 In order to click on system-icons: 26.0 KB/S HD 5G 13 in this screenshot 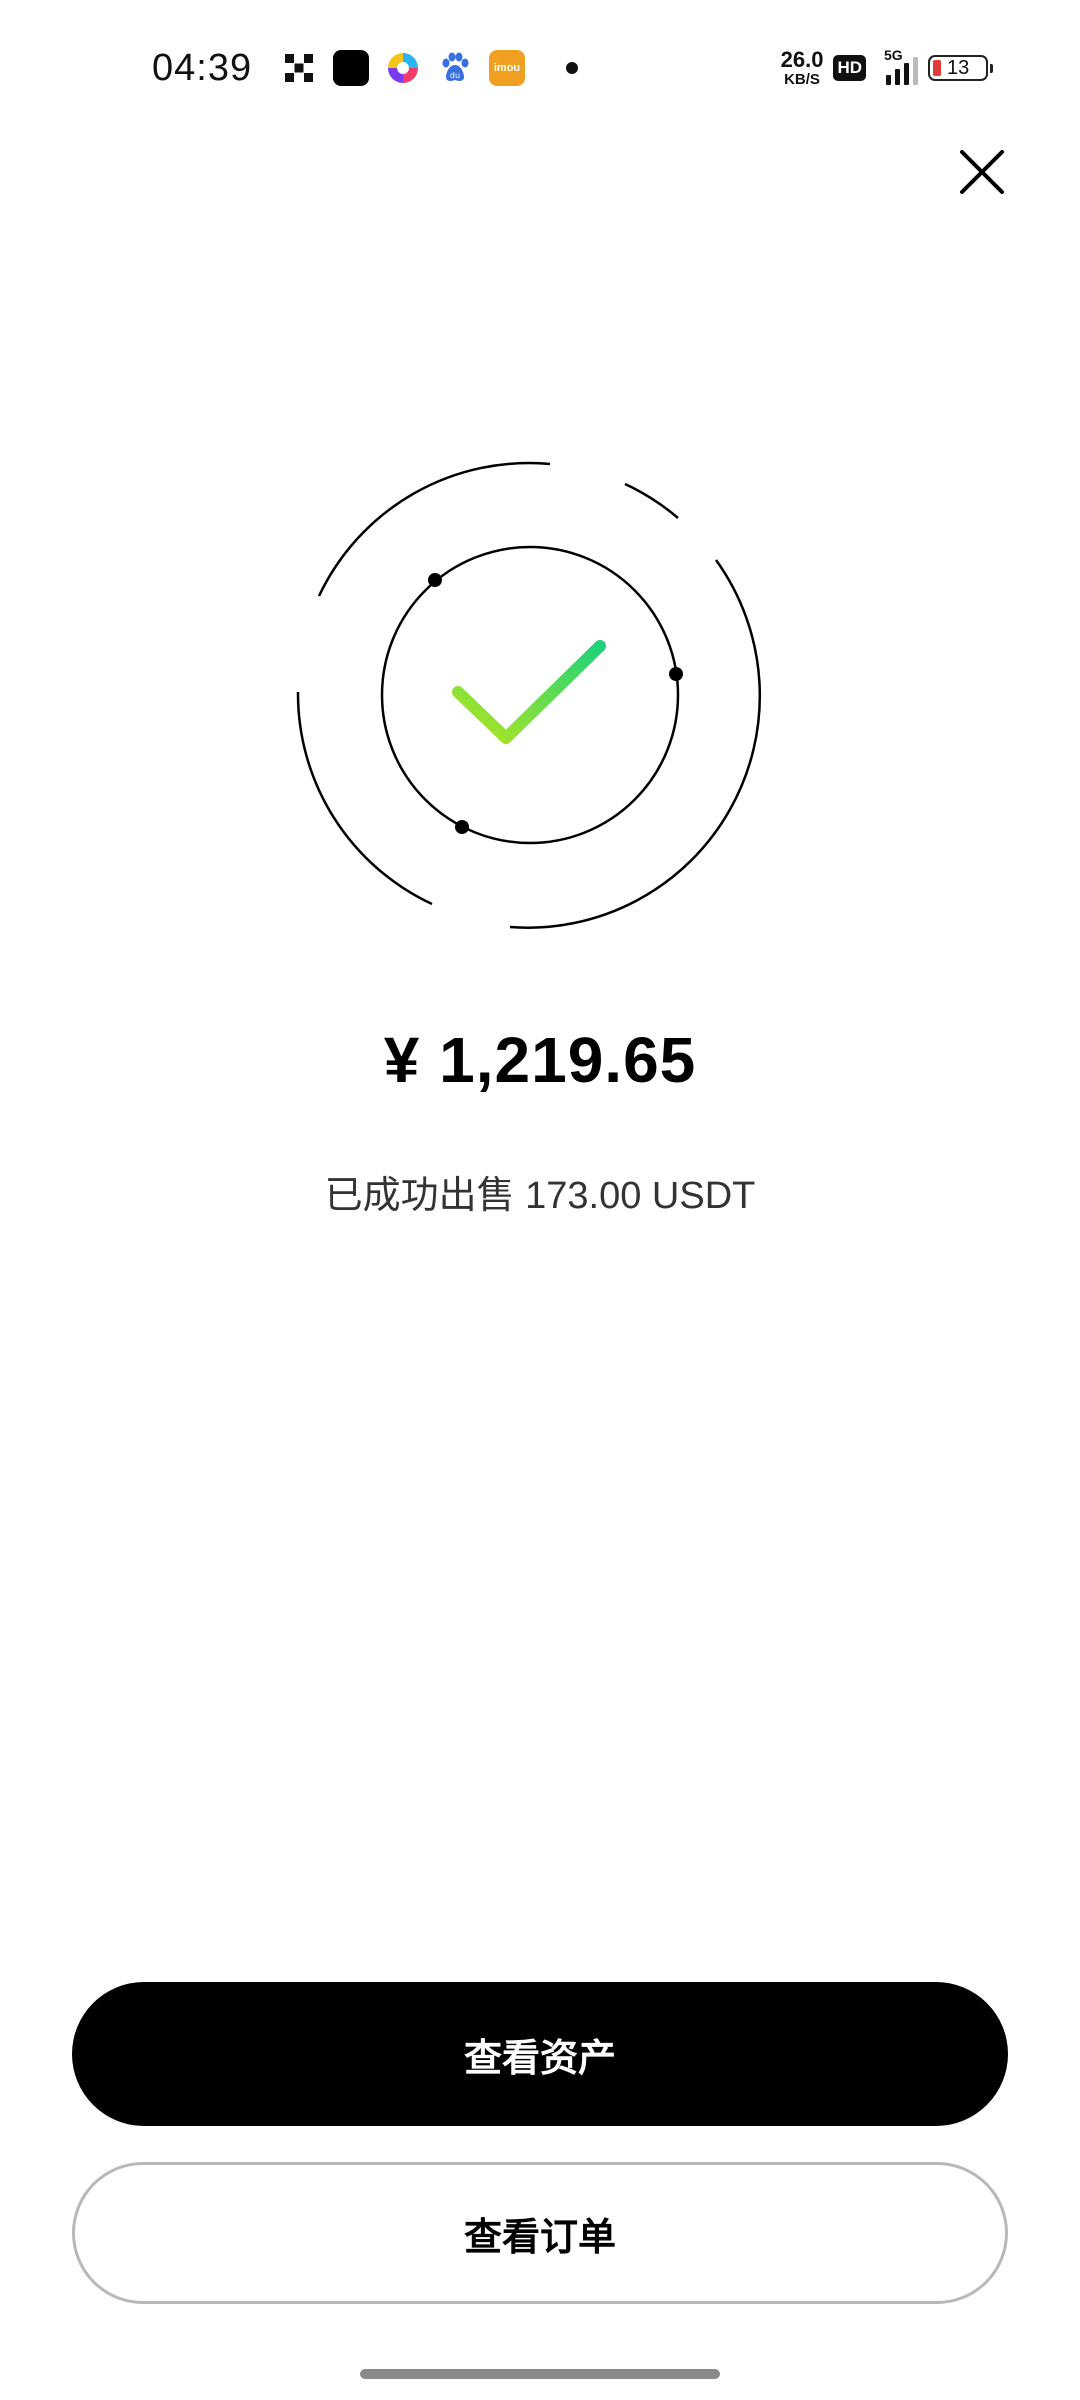, I will do `click(886, 68)`.